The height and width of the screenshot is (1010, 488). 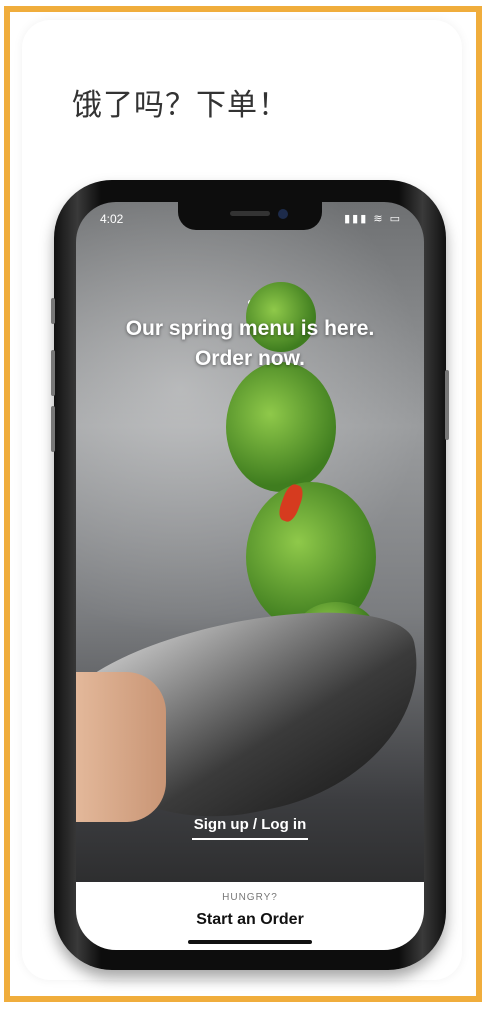 What do you see at coordinates (250, 942) in the screenshot?
I see `home-indicator` at bounding box center [250, 942].